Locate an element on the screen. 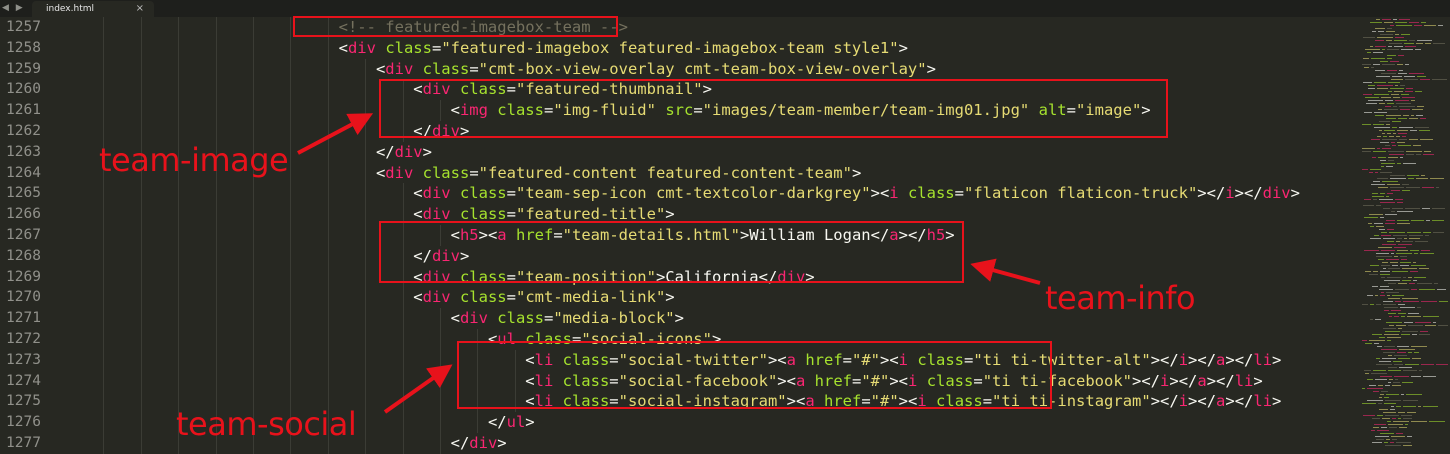 Image resolution: width=1450 pixels, height=454 pixels. code-token: a is located at coordinates (1221, 359).